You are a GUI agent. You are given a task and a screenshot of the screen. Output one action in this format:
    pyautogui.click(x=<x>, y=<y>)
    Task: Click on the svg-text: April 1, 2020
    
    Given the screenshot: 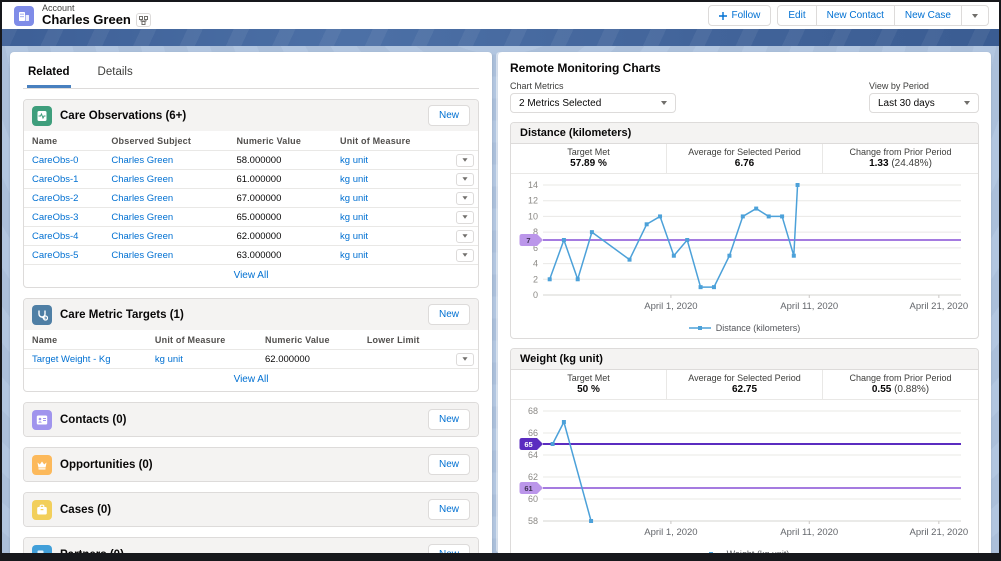 What is the action you would take?
    pyautogui.click(x=670, y=306)
    